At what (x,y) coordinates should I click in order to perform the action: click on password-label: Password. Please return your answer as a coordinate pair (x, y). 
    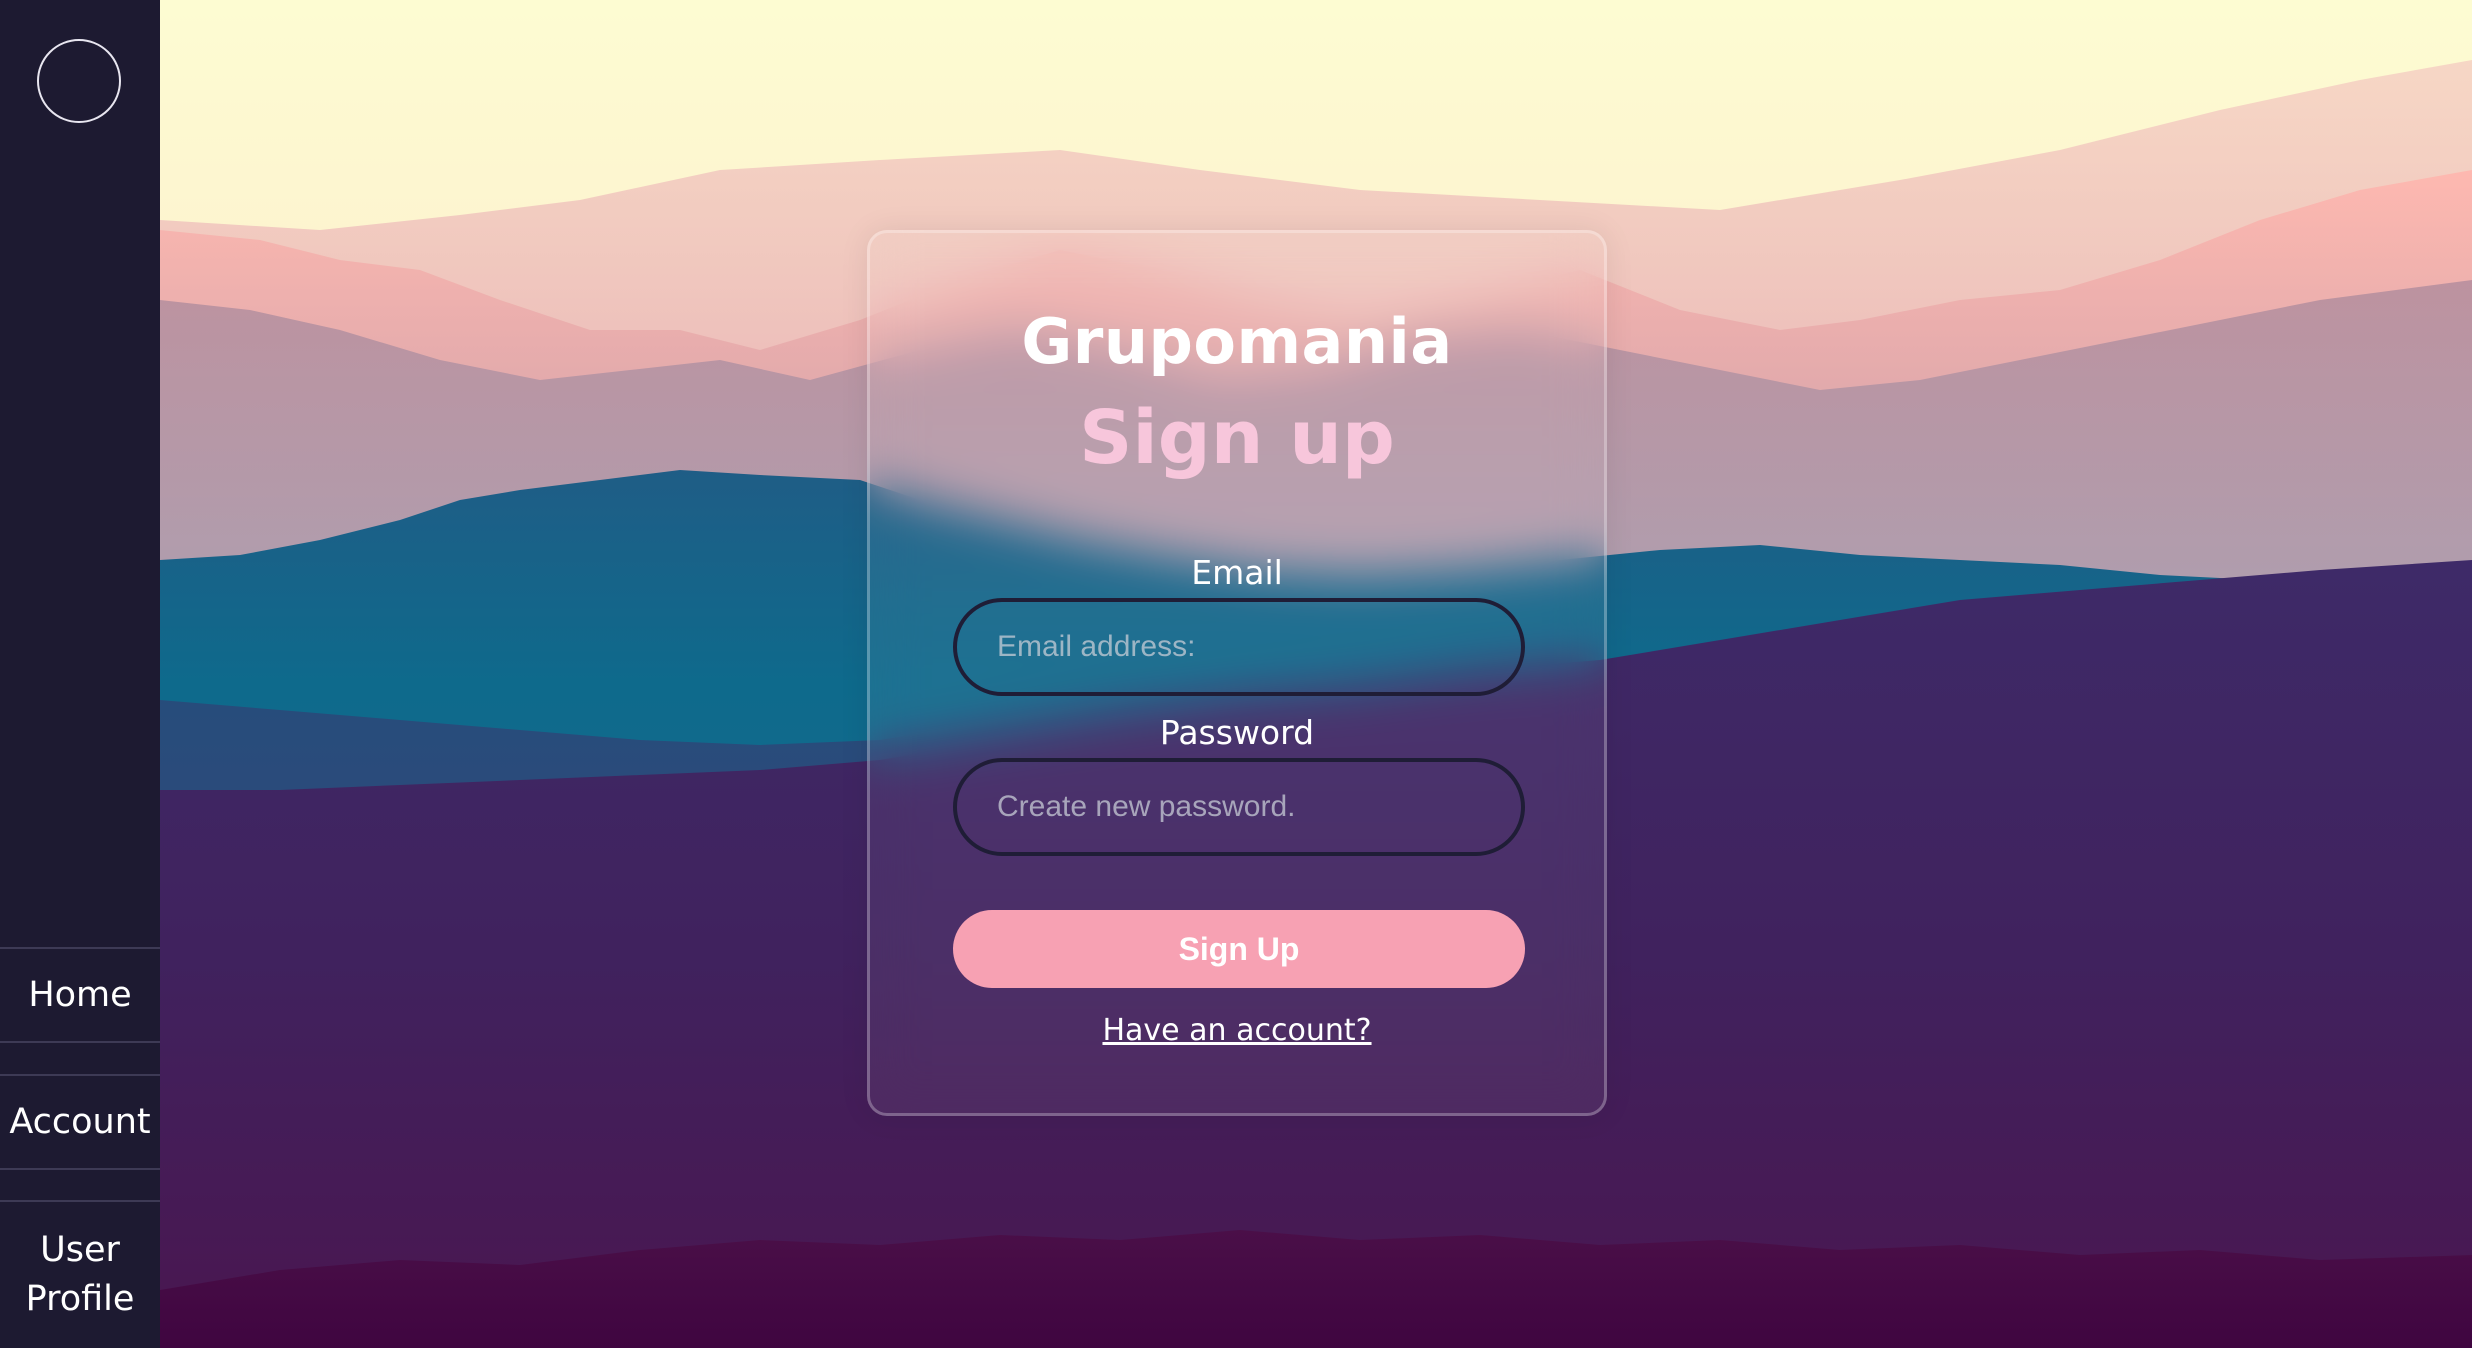
    Looking at the image, I should click on (1237, 732).